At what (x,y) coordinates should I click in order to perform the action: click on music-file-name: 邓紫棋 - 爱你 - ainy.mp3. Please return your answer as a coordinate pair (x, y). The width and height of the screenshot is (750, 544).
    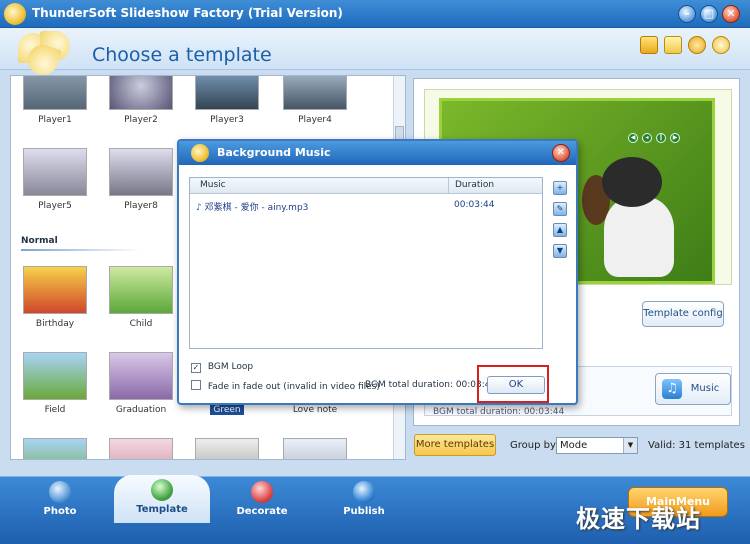
    Looking at the image, I should click on (256, 208).